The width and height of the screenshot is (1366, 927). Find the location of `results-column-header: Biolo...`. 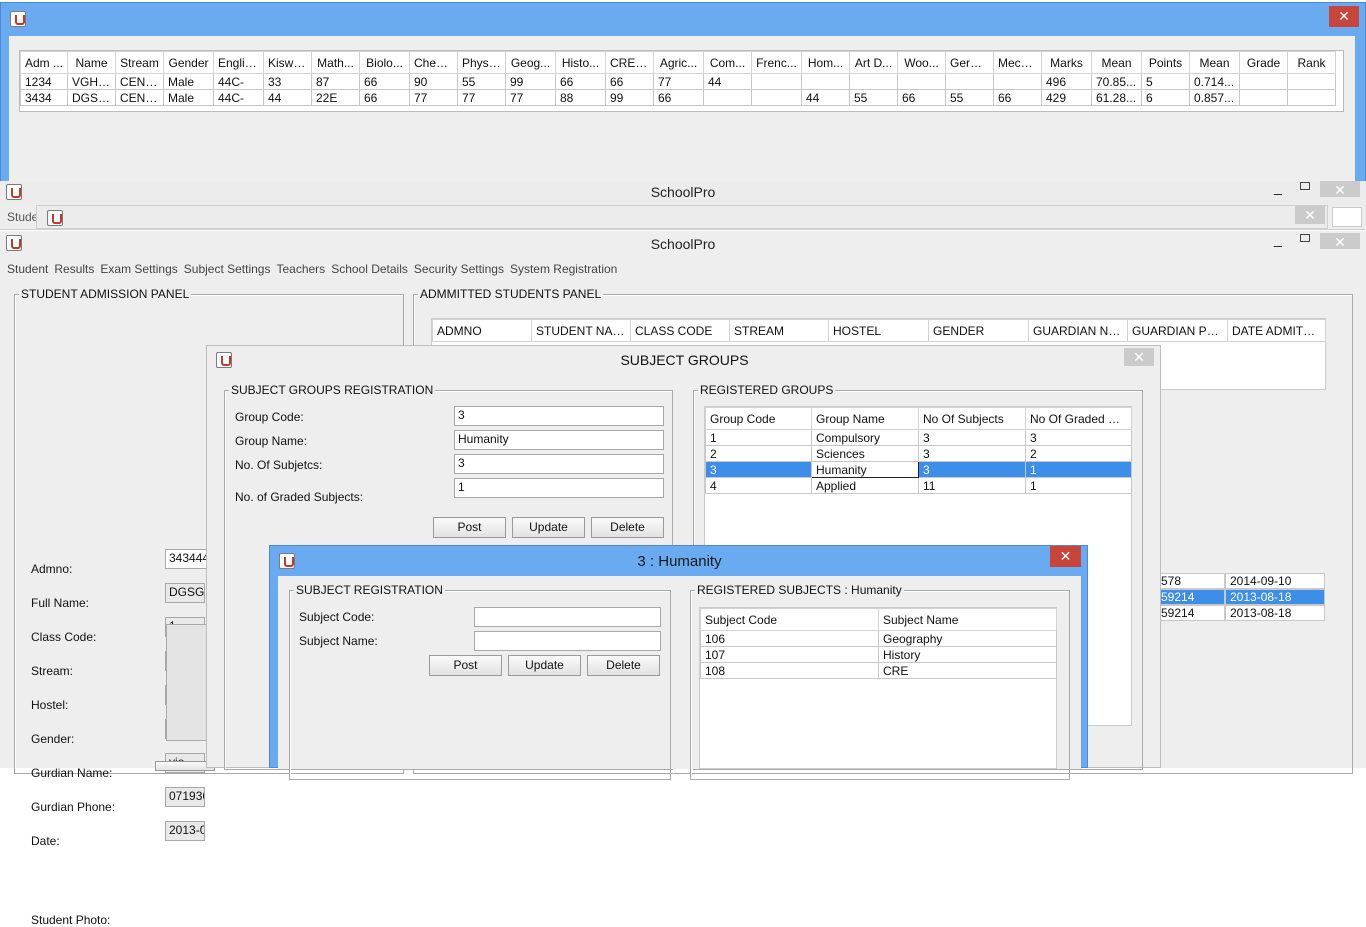

results-column-header: Biolo... is located at coordinates (384, 62).